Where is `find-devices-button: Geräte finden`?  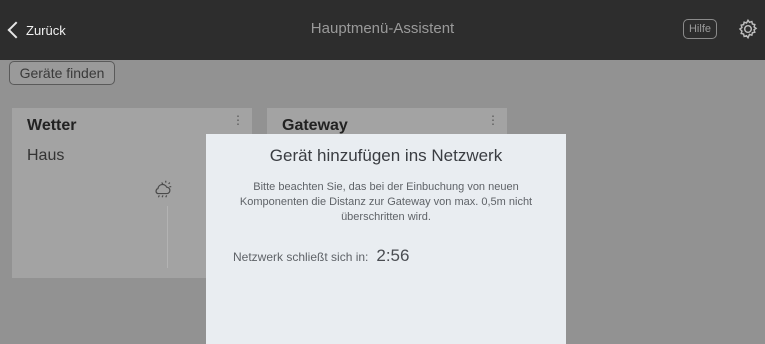 find-devices-button: Geräte finden is located at coordinates (62, 73).